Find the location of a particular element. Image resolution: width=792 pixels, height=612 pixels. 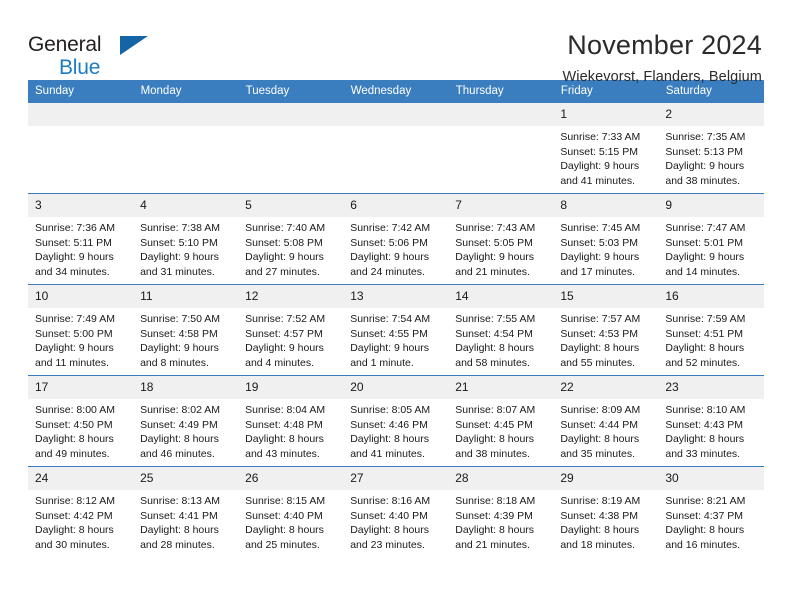

weekday-header-wednesday: Wednesday is located at coordinates (396, 91).